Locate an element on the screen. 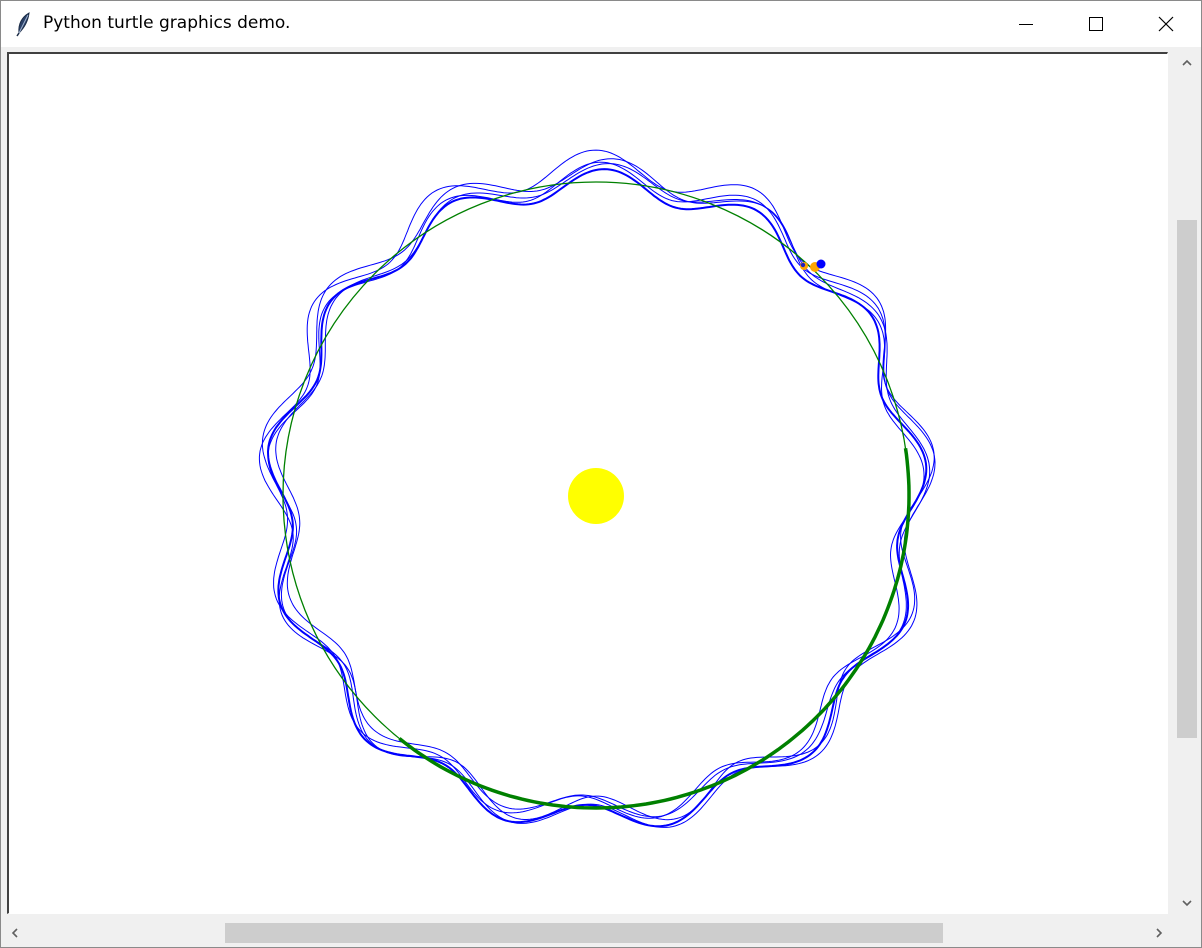 The height and width of the screenshot is (948, 1202). chevron-down-icon is located at coordinates (1187, 903).